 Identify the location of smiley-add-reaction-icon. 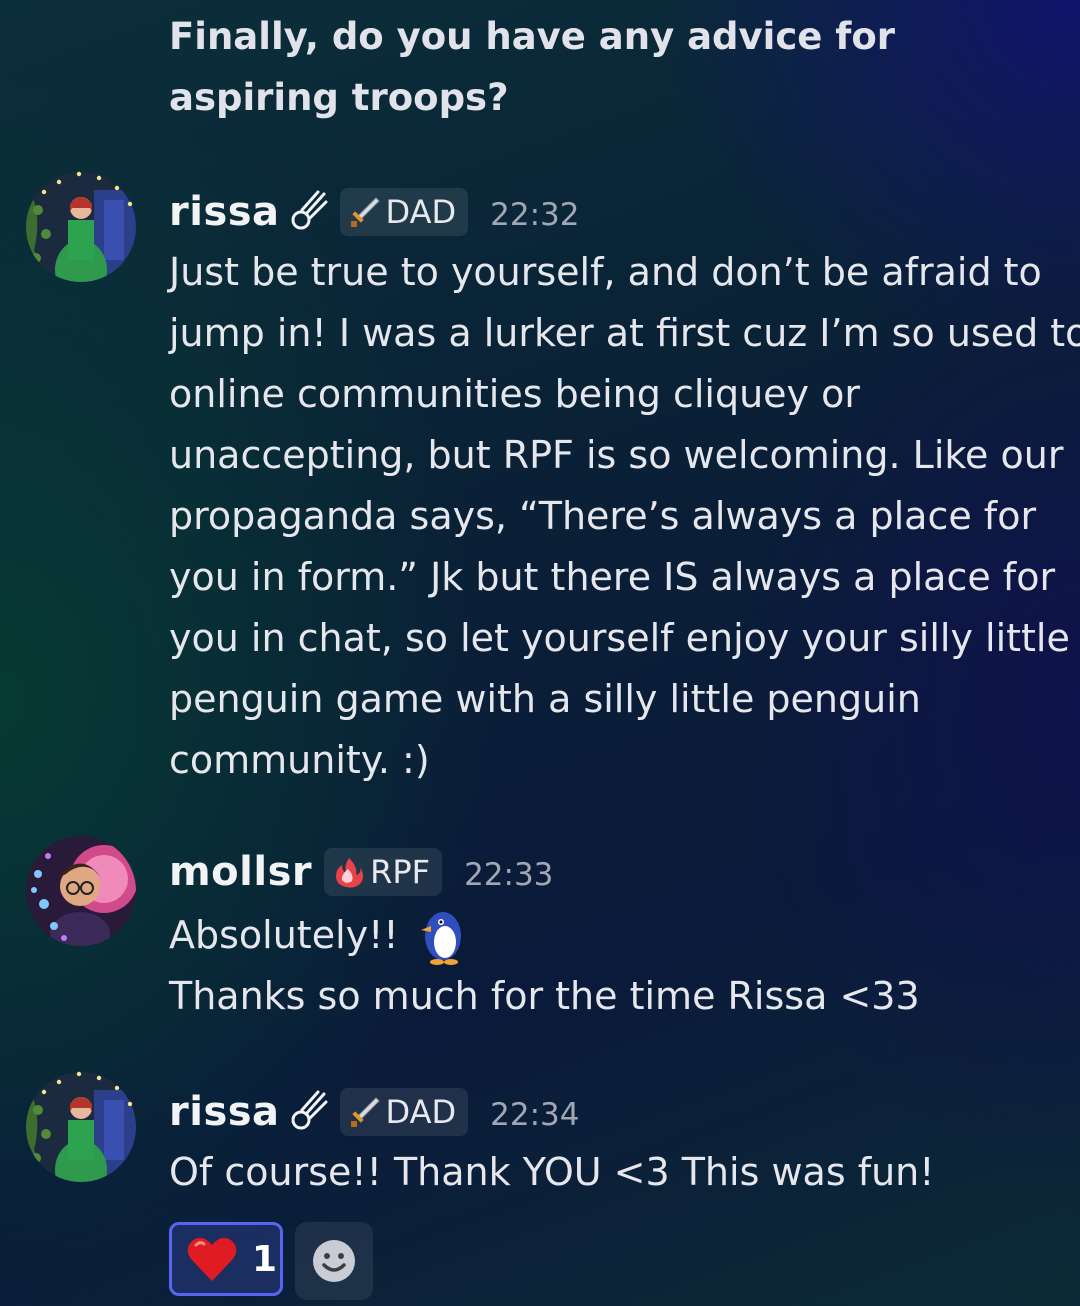
(334, 1261).